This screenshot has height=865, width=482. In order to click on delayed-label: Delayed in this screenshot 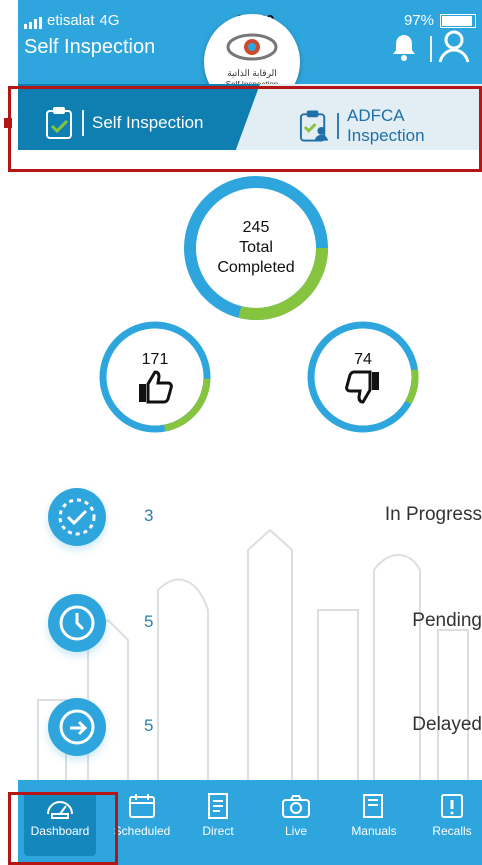, I will do `click(447, 724)`.